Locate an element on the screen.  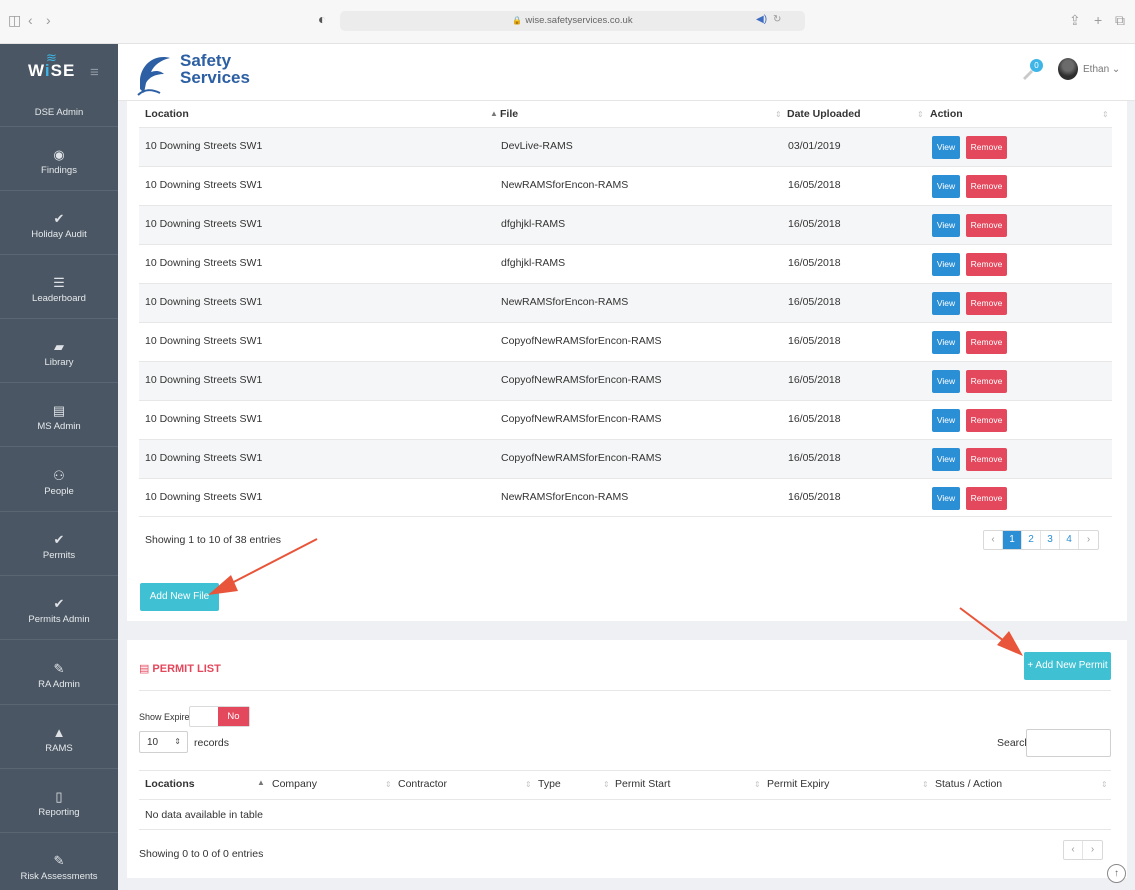
sidebar-item-ra-admin: ✎ RA Admin is located at coordinates (59, 675).